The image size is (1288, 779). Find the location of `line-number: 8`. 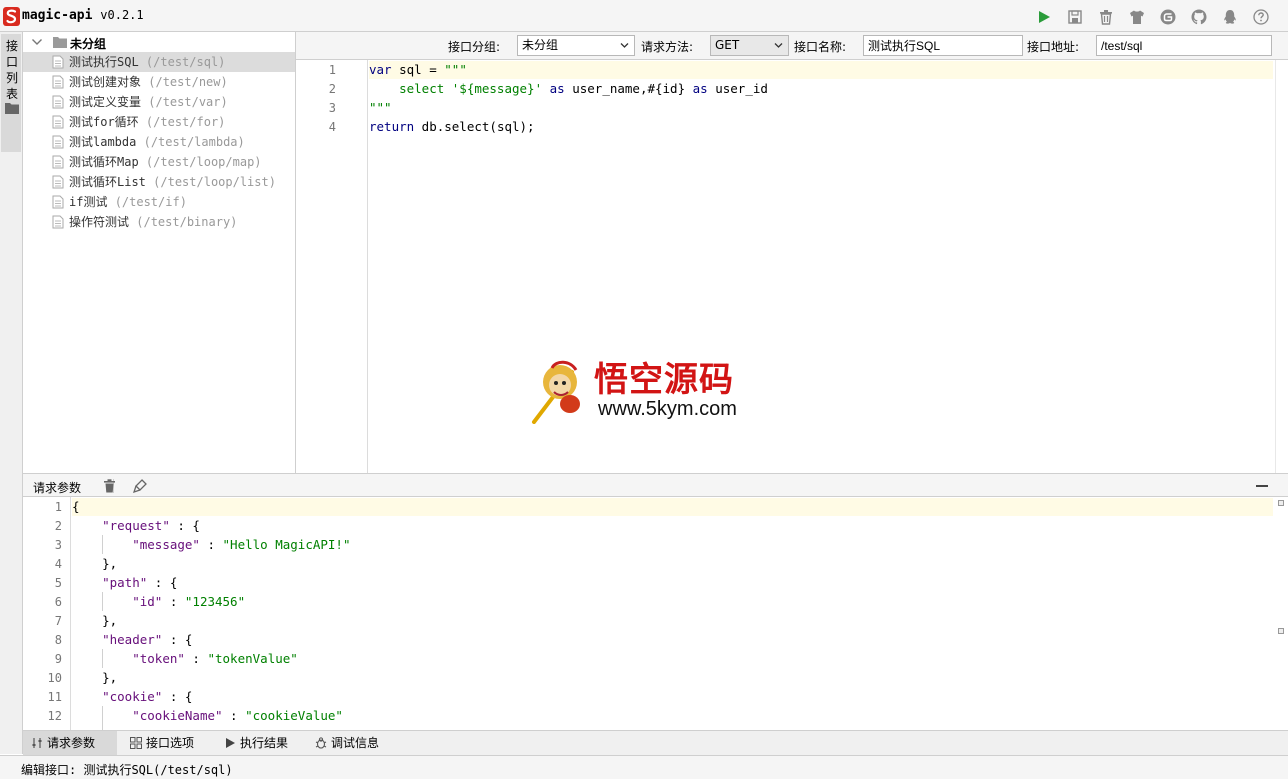

line-number: 8 is located at coordinates (58, 640).